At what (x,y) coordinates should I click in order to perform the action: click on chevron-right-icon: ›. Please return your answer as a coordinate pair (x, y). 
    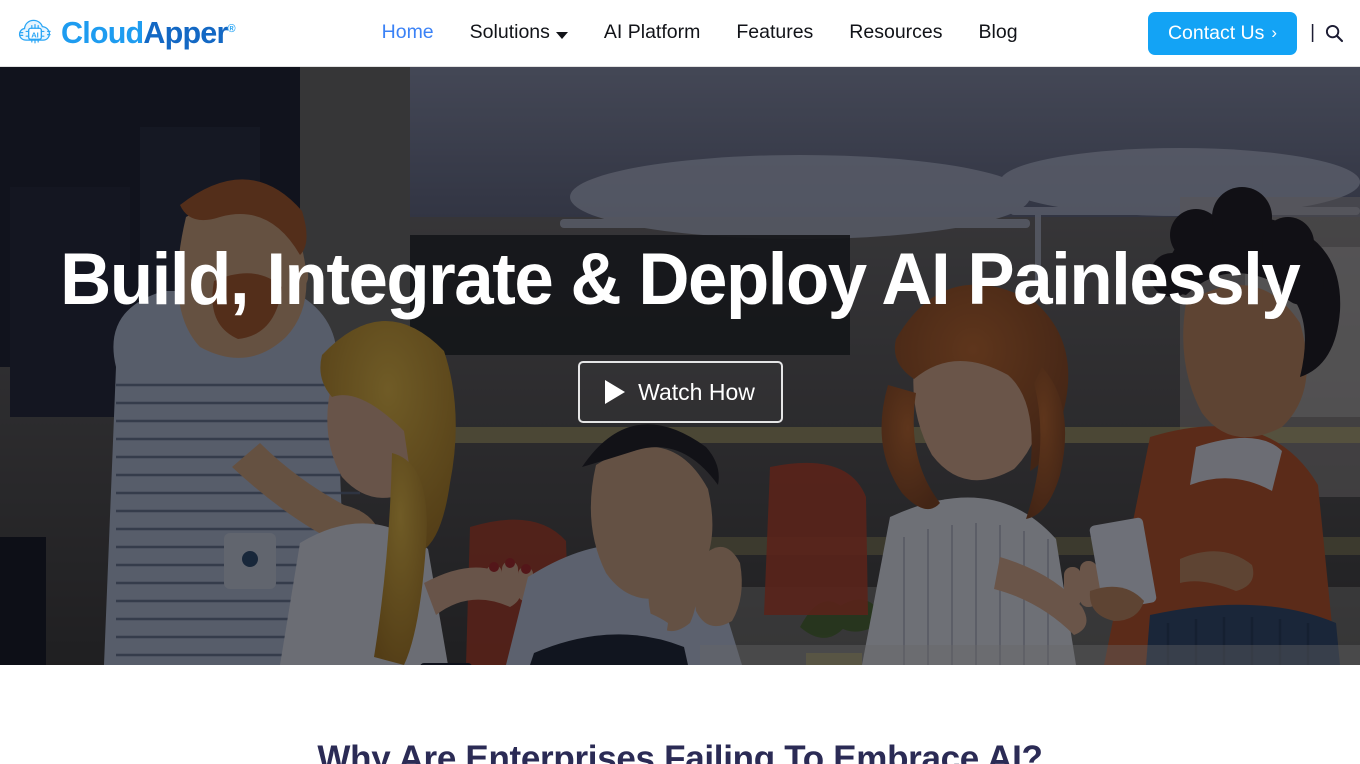
    Looking at the image, I should click on (1274, 32).